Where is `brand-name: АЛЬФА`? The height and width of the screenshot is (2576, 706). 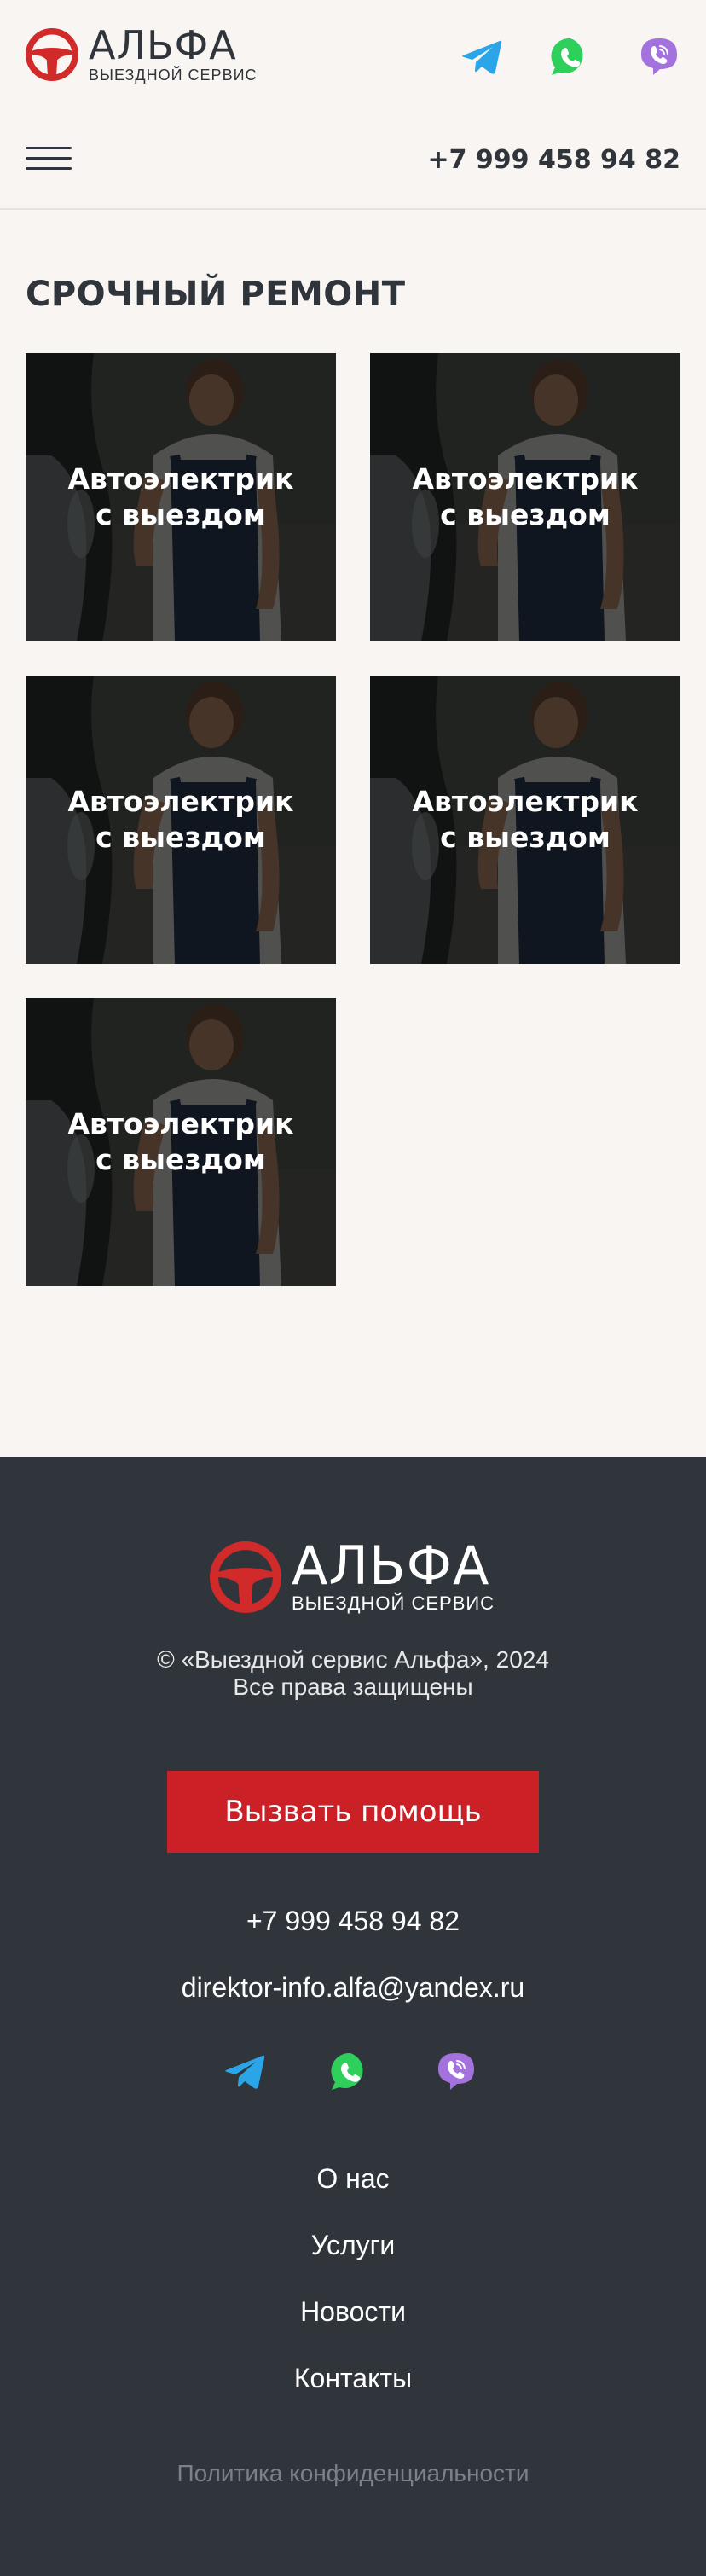
brand-name: АЛЬФА is located at coordinates (163, 45).